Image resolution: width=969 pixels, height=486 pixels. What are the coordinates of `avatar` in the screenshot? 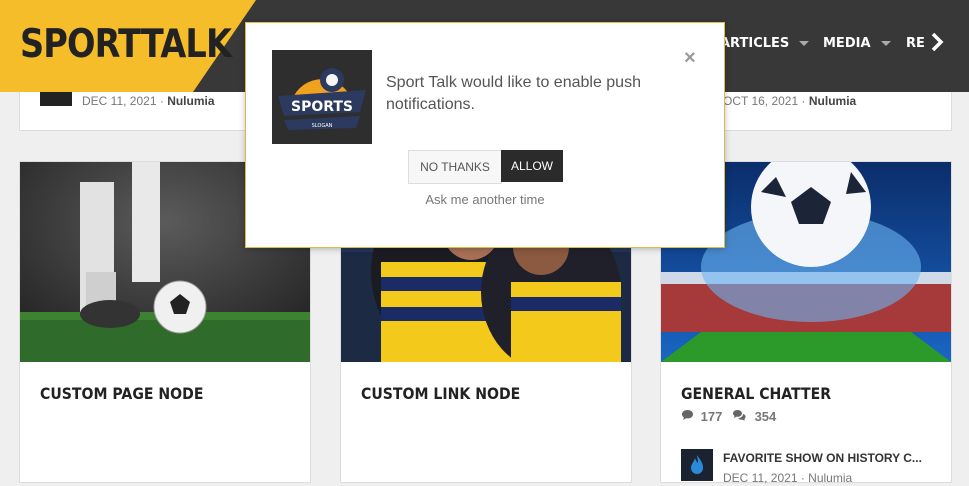 It's located at (56, 99).